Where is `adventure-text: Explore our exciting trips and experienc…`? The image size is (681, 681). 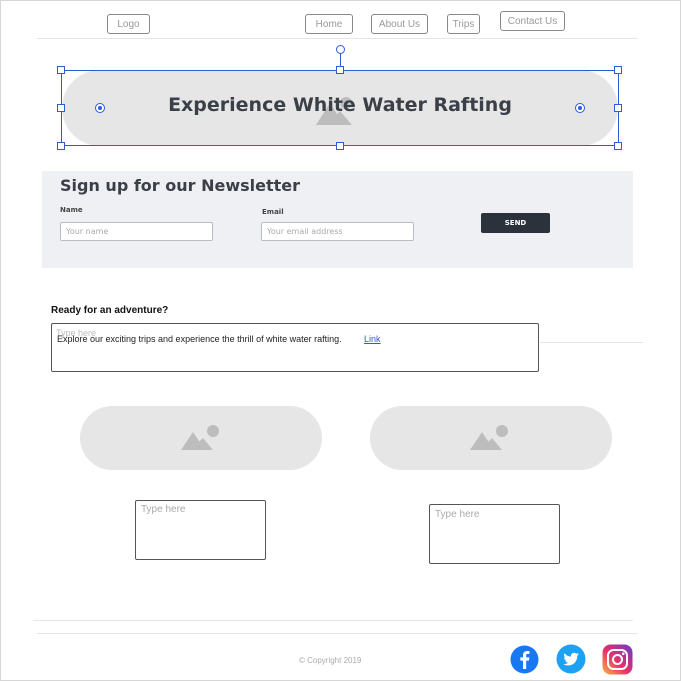
adventure-text: Explore our exciting trips and experienc… is located at coordinates (199, 339).